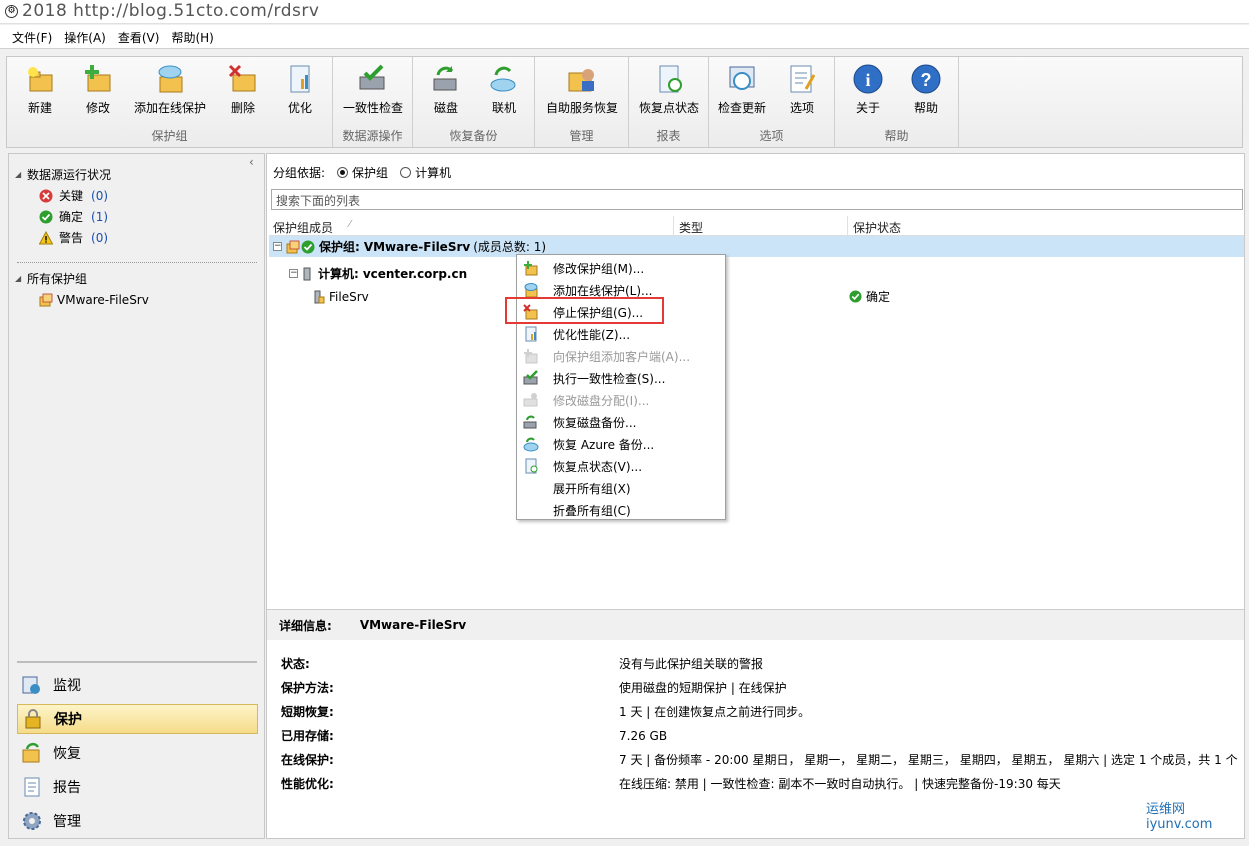  What do you see at coordinates (82, 278) in the screenshot?
I see `all-groups-header: ◢ 所有保护组` at bounding box center [82, 278].